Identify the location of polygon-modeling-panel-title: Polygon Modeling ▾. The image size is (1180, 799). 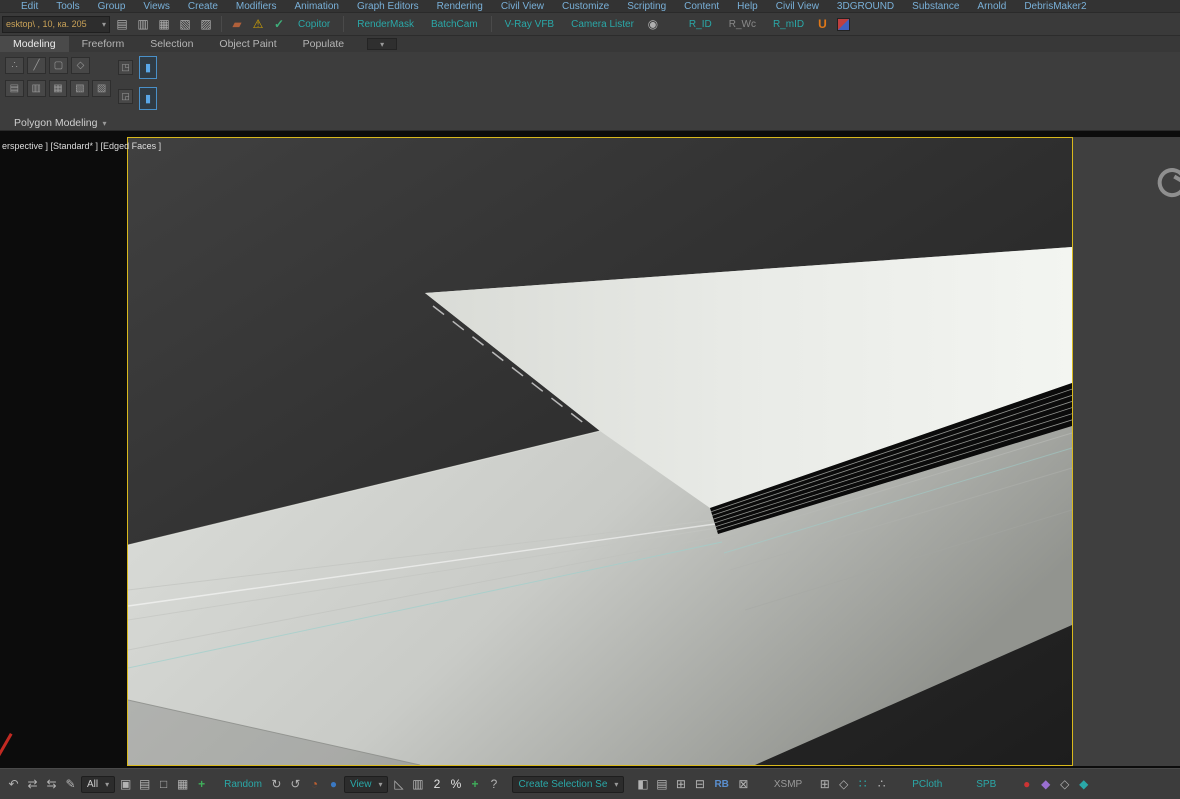
(60, 123).